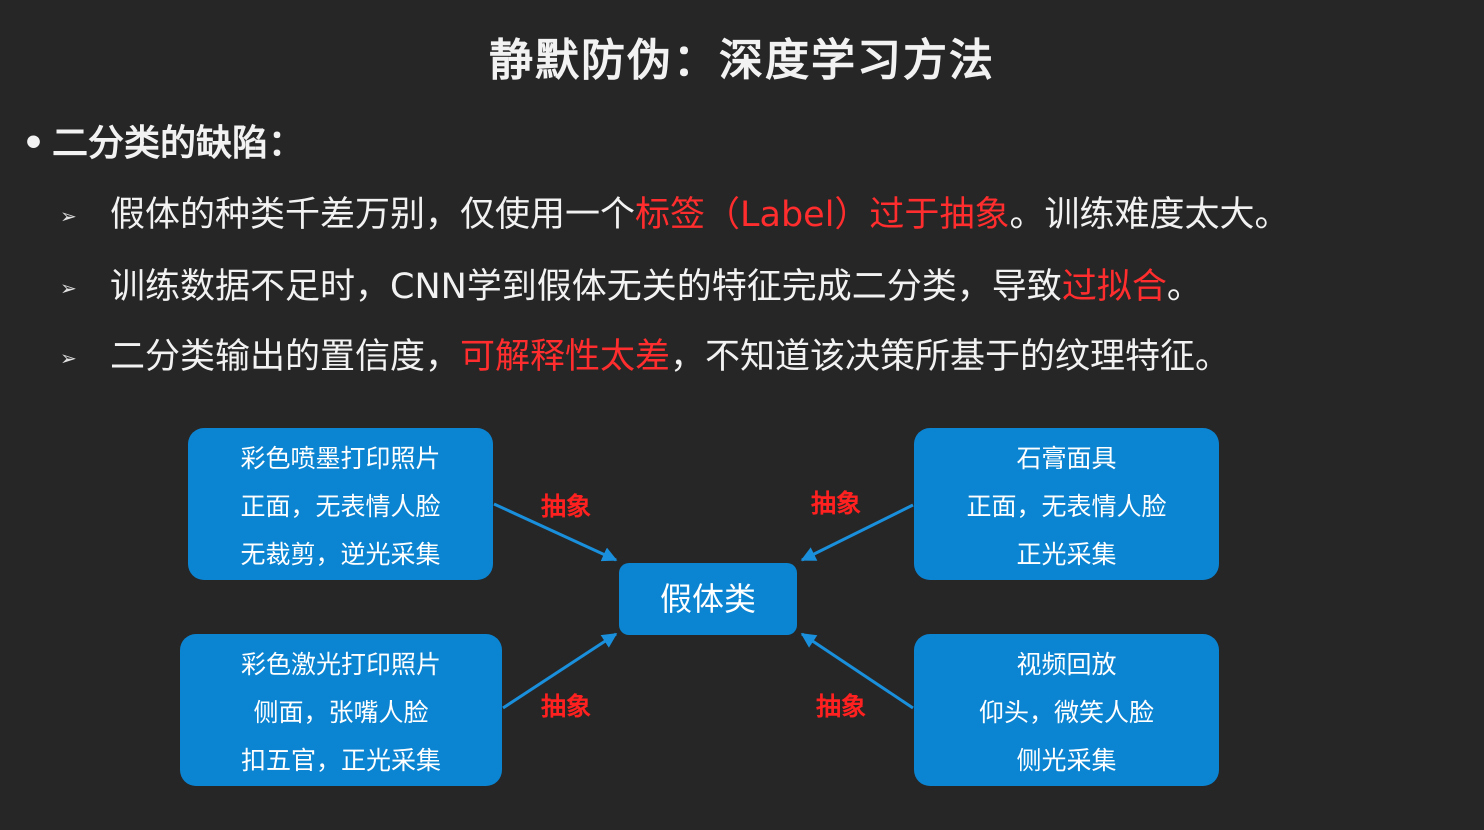 The image size is (1484, 830). Describe the element at coordinates (950, 357) in the screenshot. I see `bullet-text: ，不知道该决策所基于的纹理特征。` at that location.